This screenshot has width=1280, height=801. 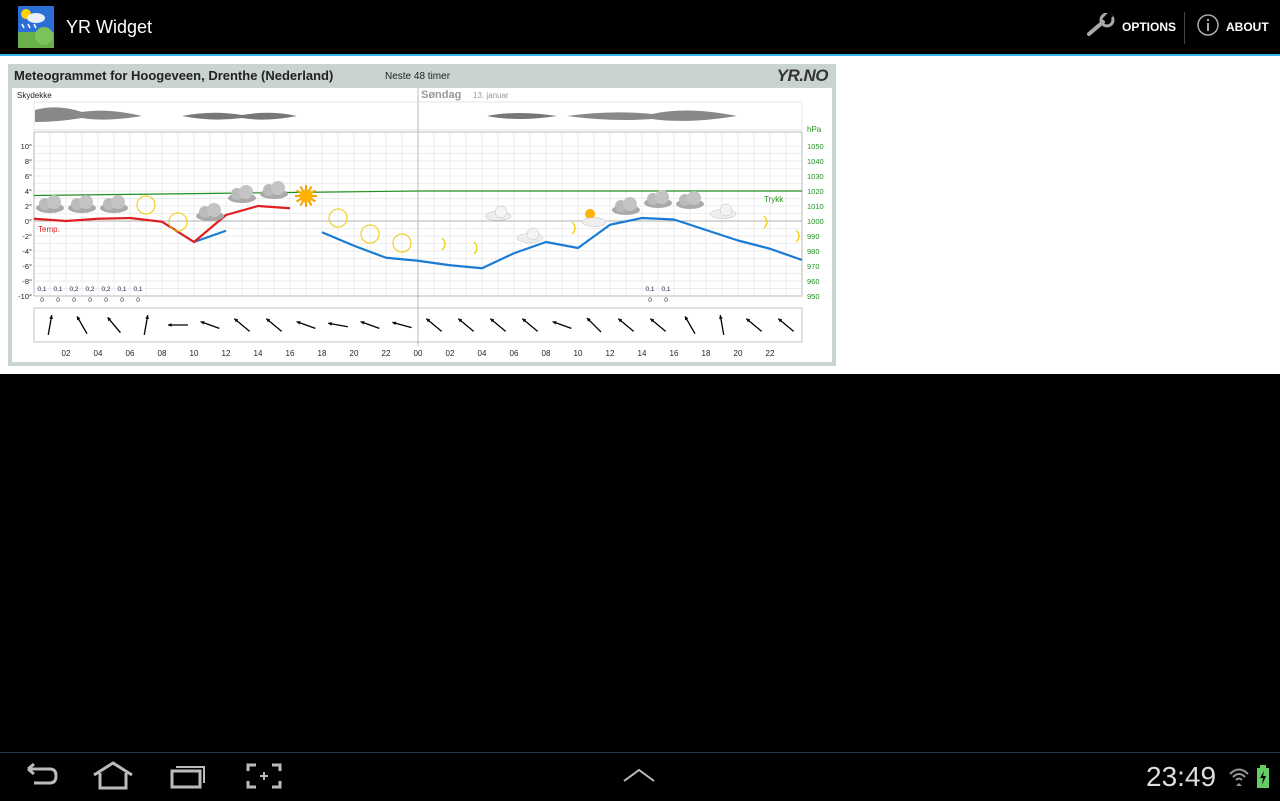 I want to click on screenshot-button, so click(x=264, y=778).